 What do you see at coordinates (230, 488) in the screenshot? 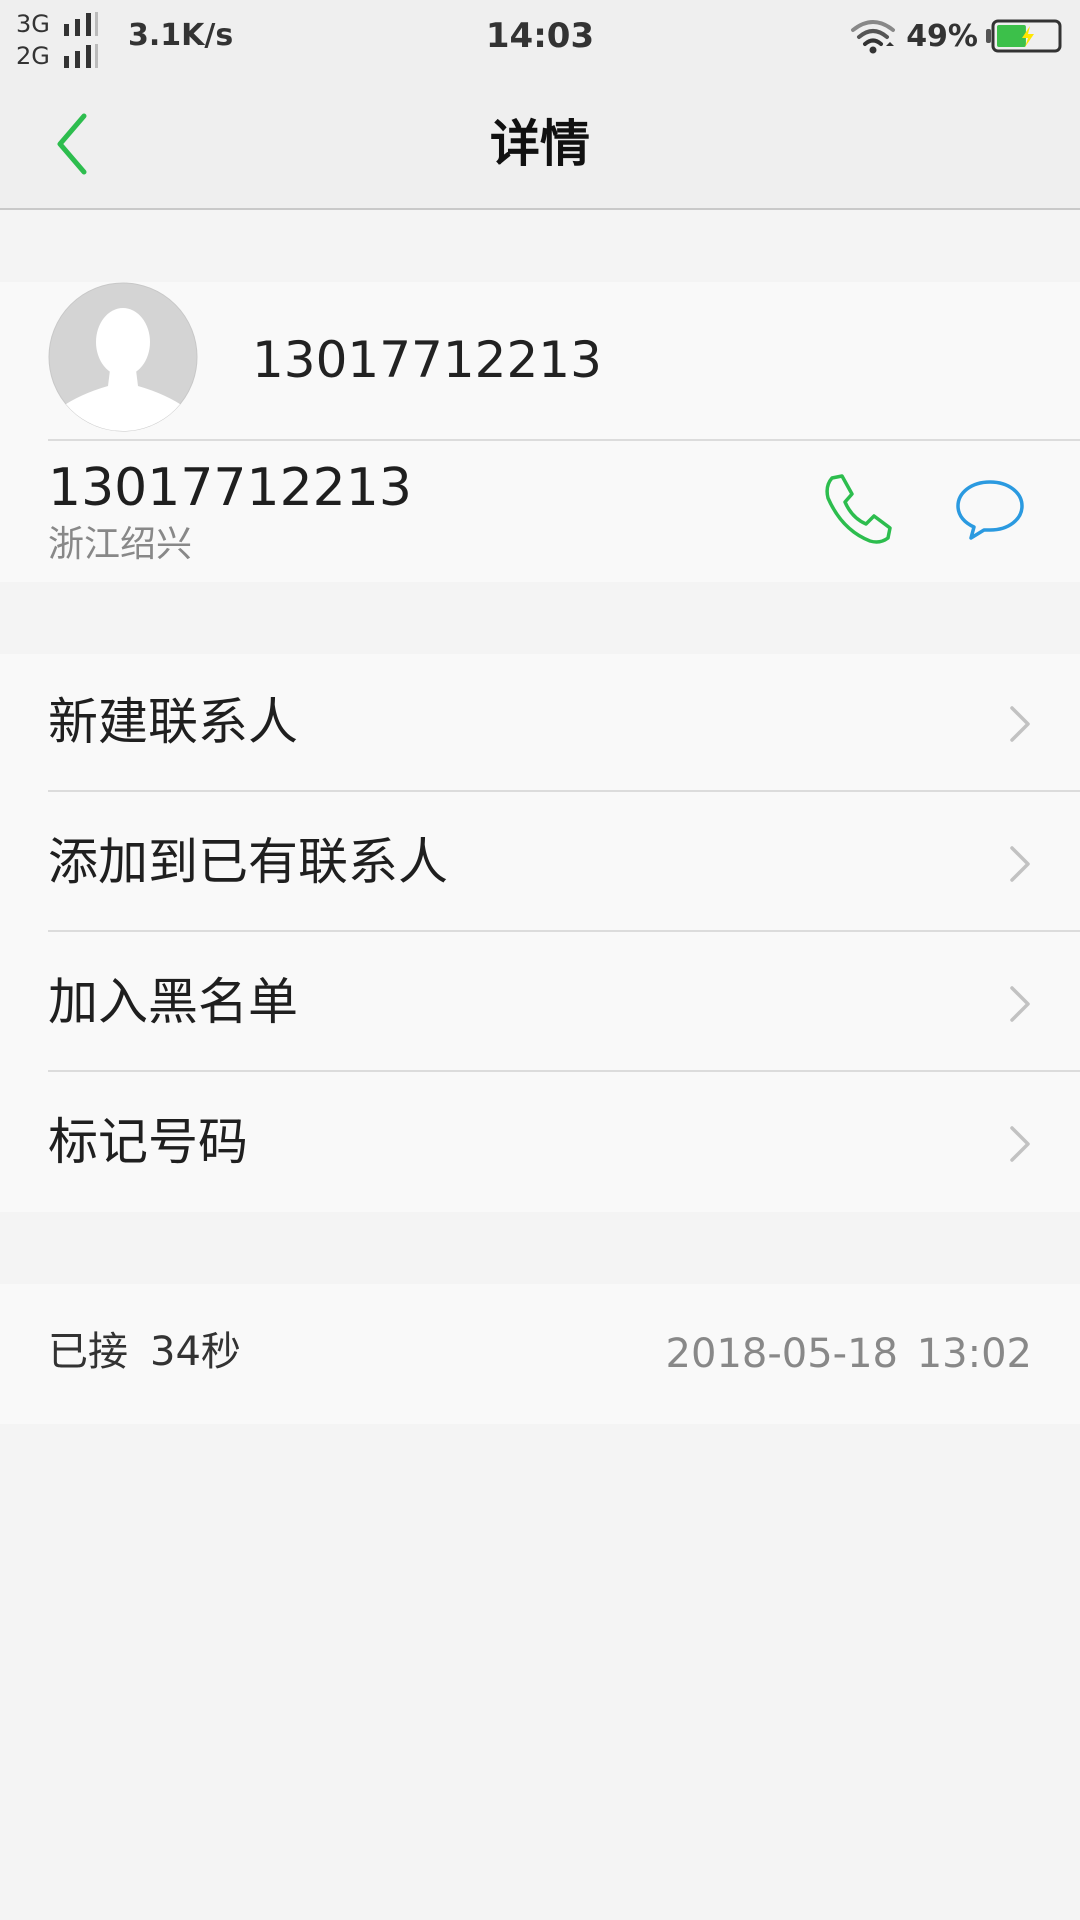
I see `phone-number: 13017712213` at bounding box center [230, 488].